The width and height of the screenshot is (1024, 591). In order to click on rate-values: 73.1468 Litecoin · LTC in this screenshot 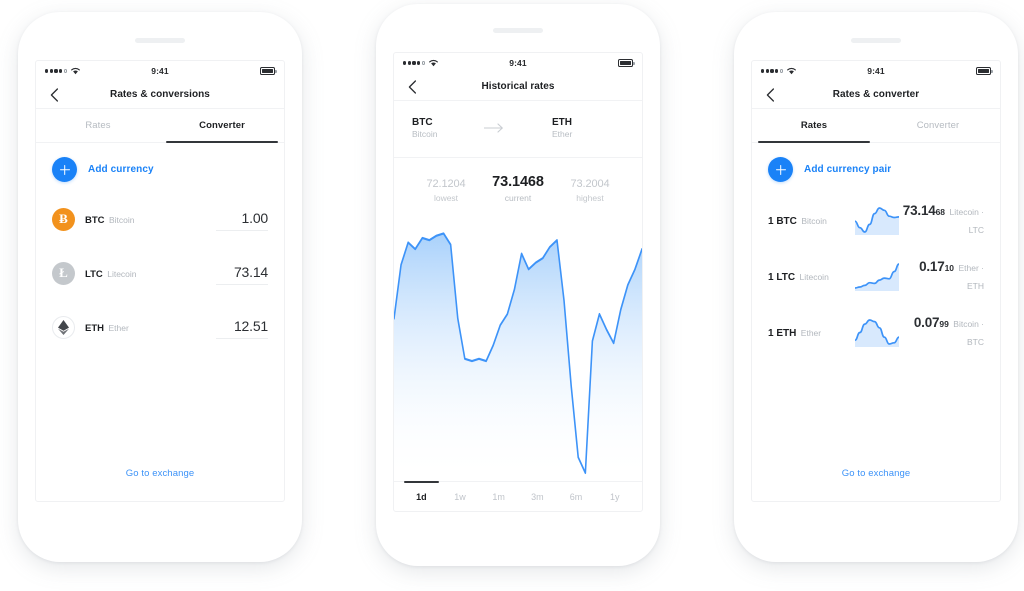, I will do `click(942, 220)`.